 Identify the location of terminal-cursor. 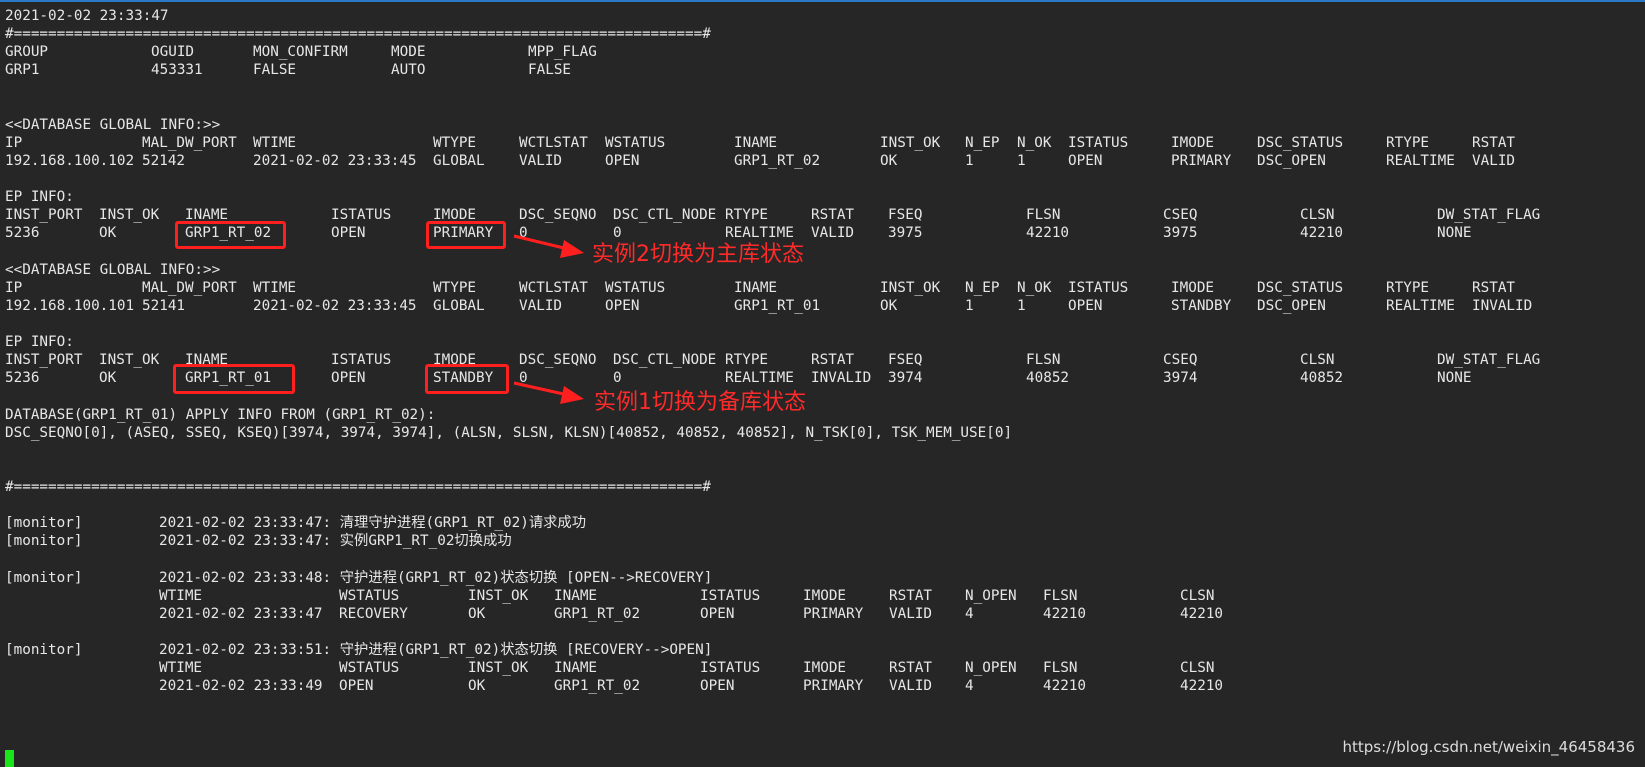
(9, 758).